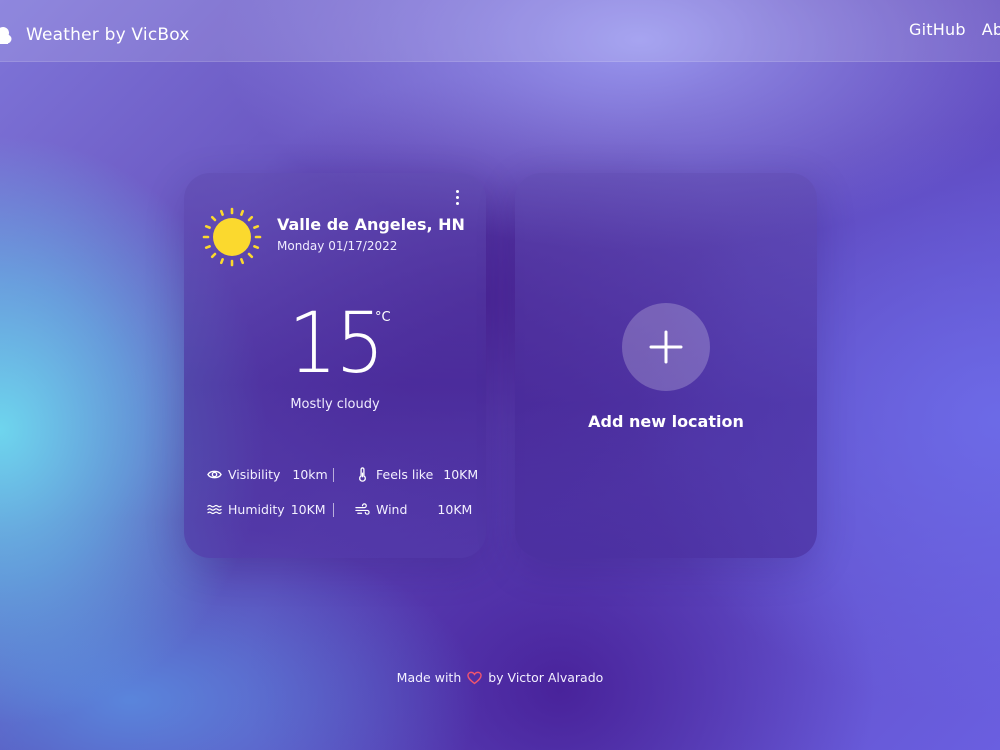  I want to click on brand-title: Weather by VicBox, so click(108, 35).